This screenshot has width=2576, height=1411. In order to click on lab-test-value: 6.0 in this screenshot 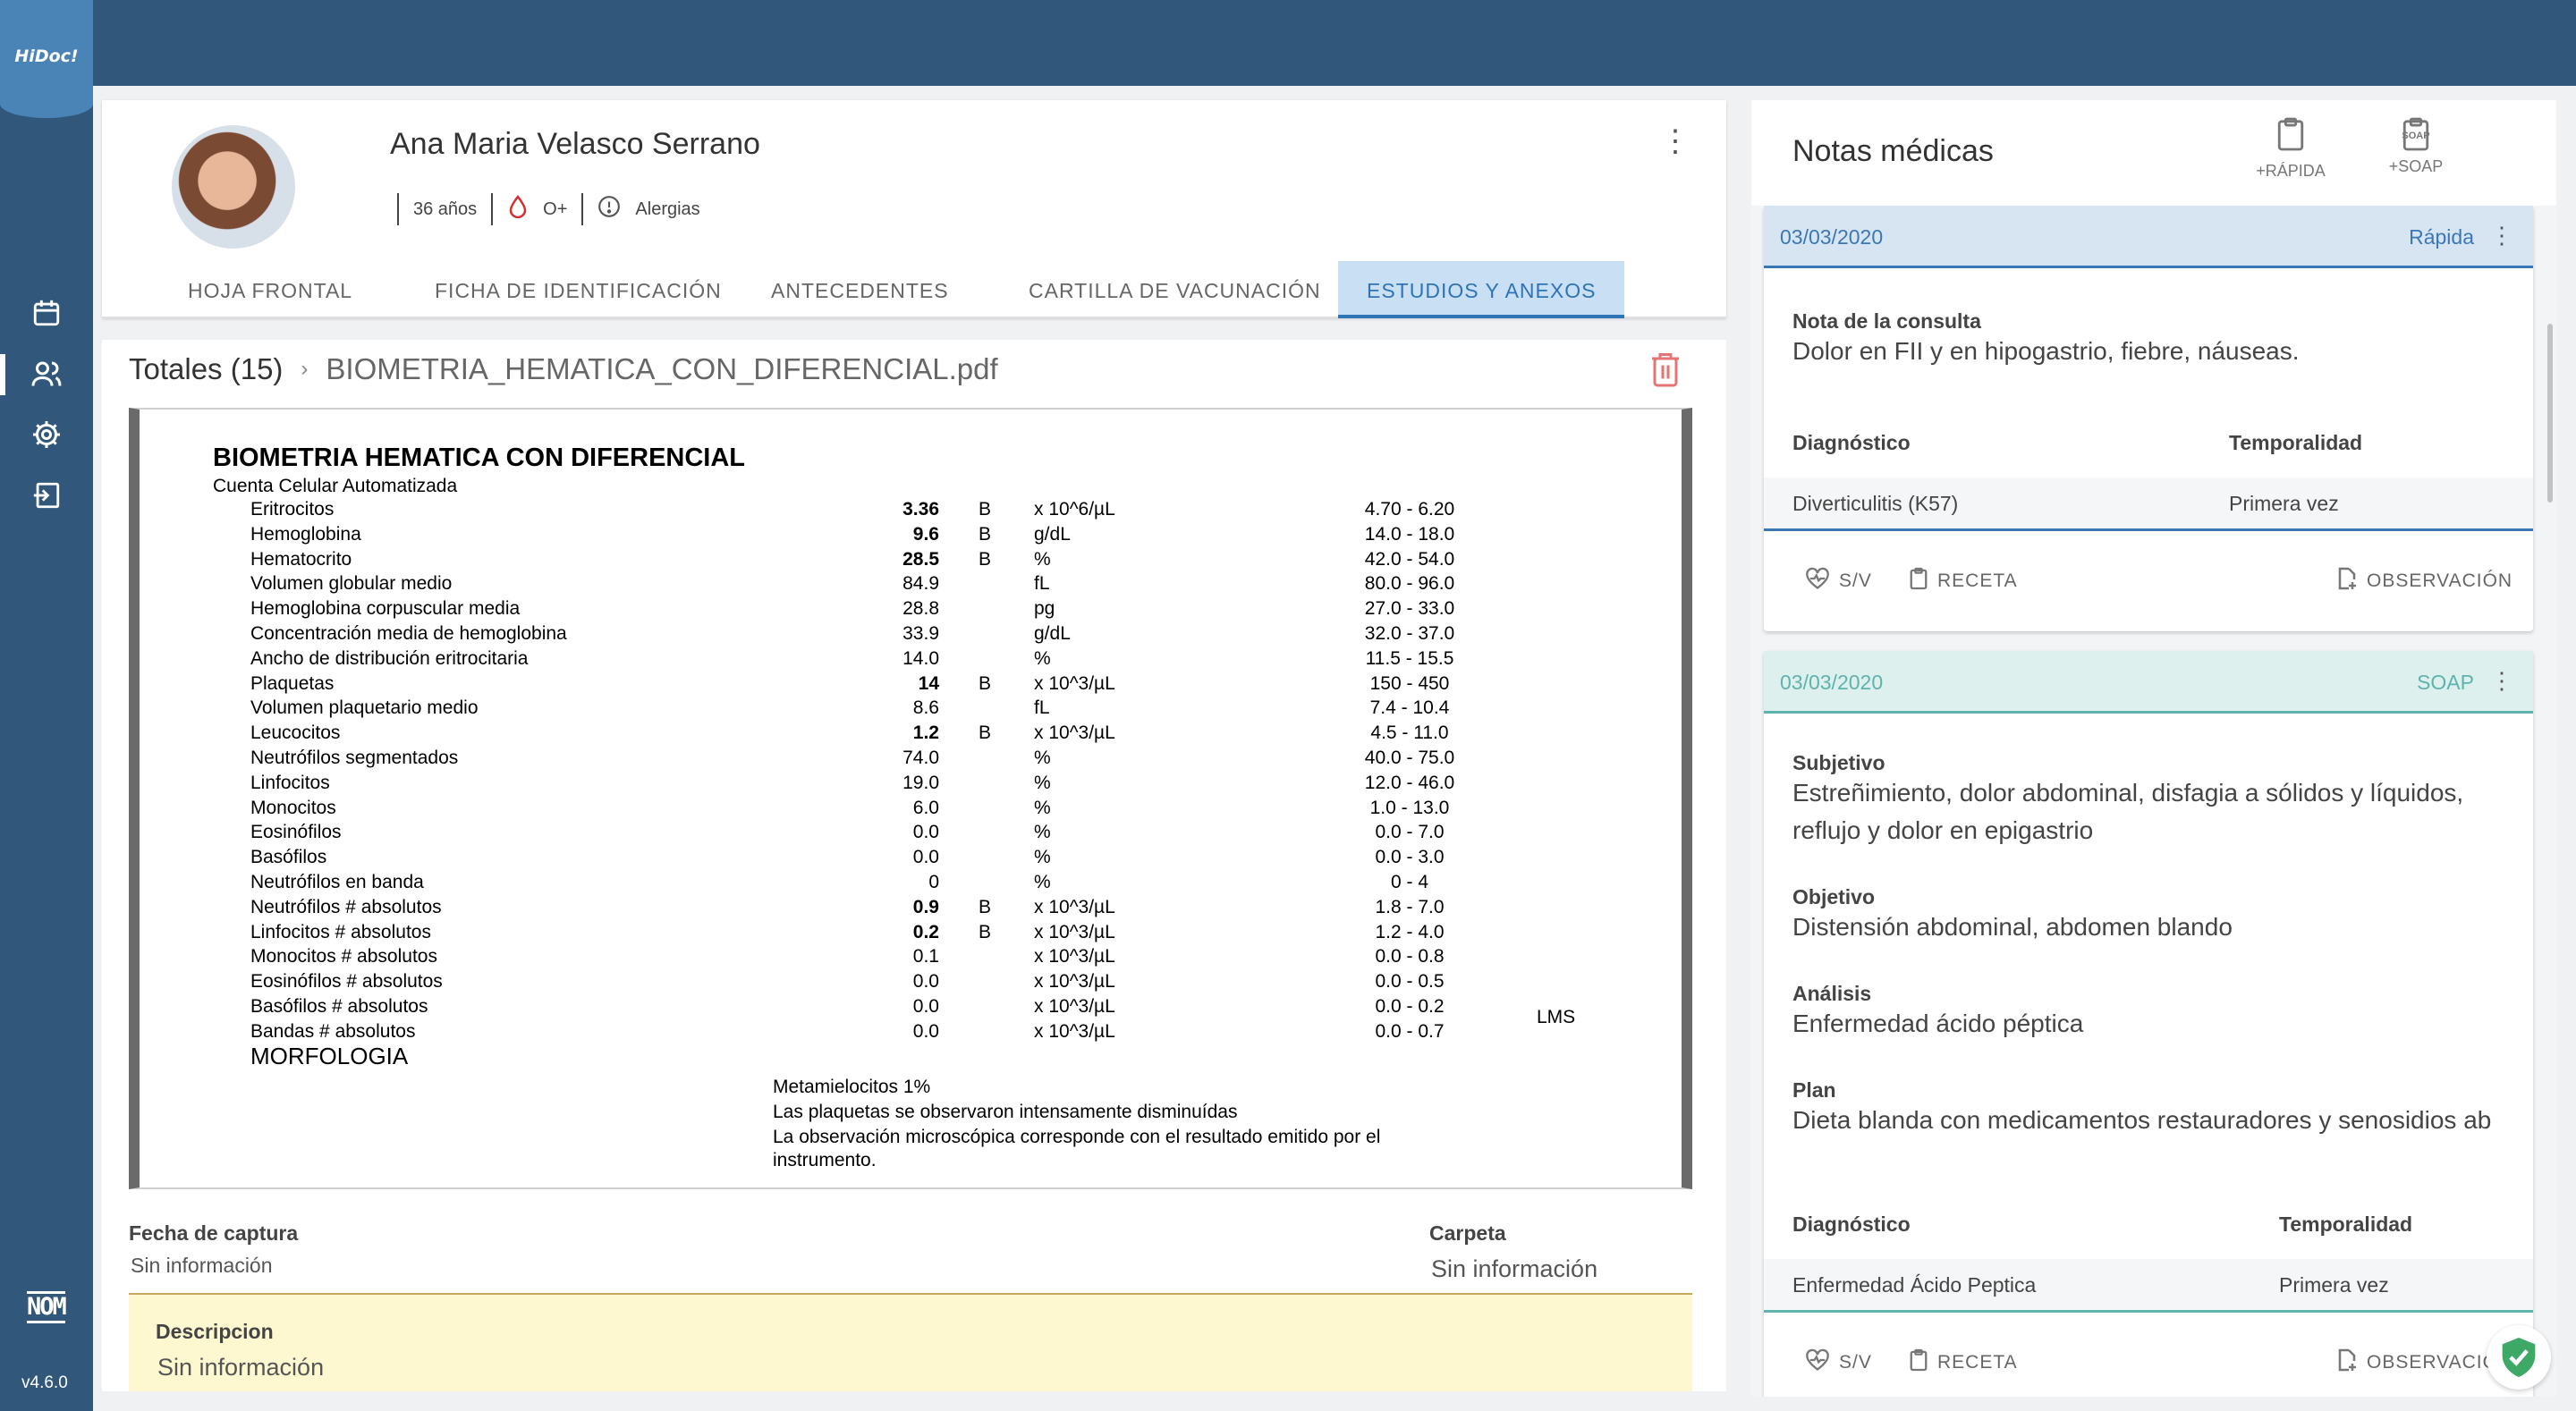, I will do `click(925, 807)`.